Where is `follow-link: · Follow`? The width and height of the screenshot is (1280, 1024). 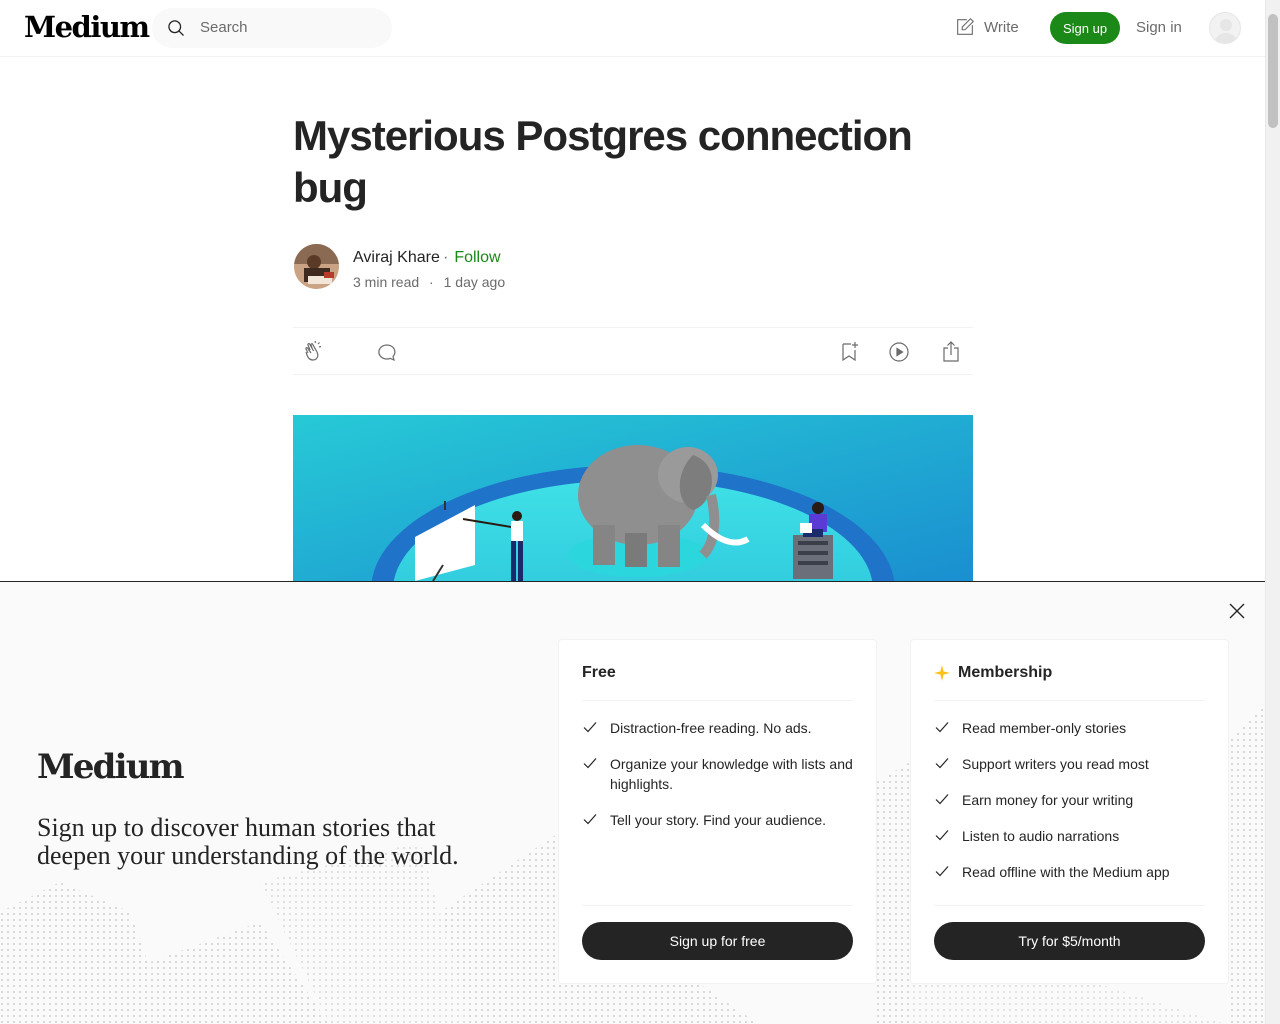
follow-link: · Follow is located at coordinates (472, 258).